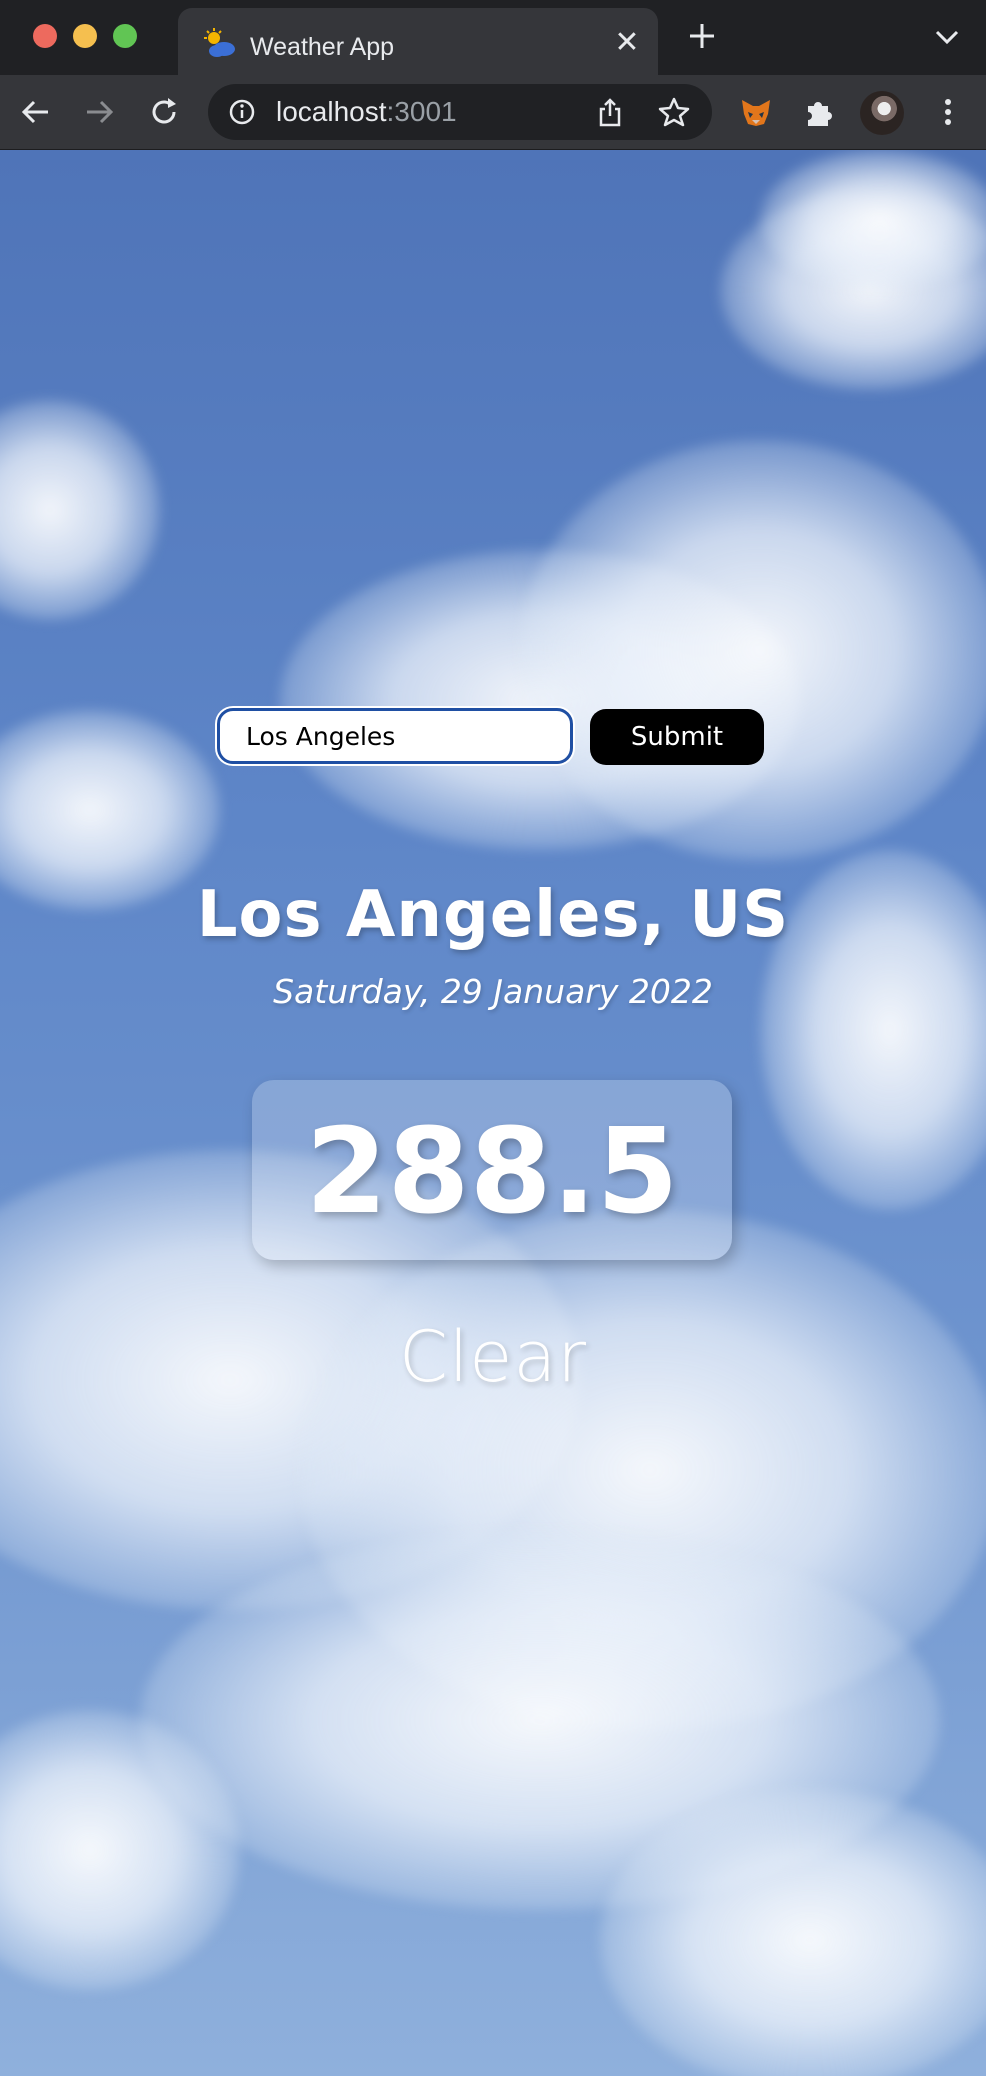 This screenshot has width=986, height=2076. Describe the element at coordinates (756, 112) in the screenshot. I see `metamask-fox-icon` at that location.